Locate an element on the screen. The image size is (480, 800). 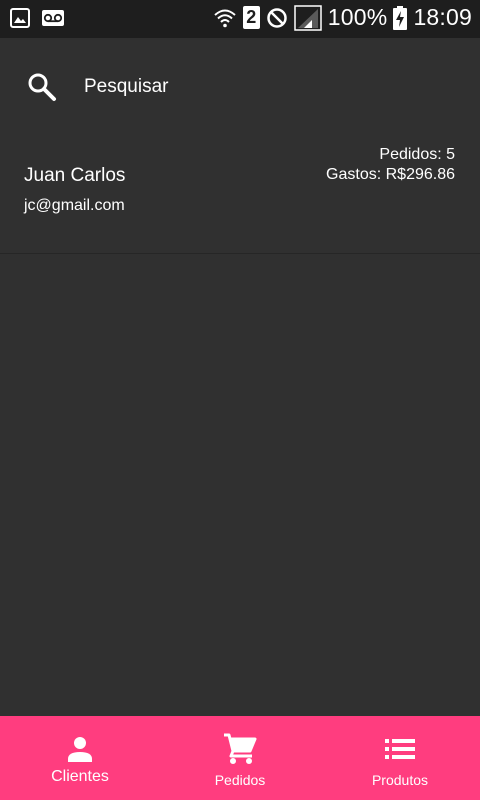
wifi-icon is located at coordinates (225, 18).